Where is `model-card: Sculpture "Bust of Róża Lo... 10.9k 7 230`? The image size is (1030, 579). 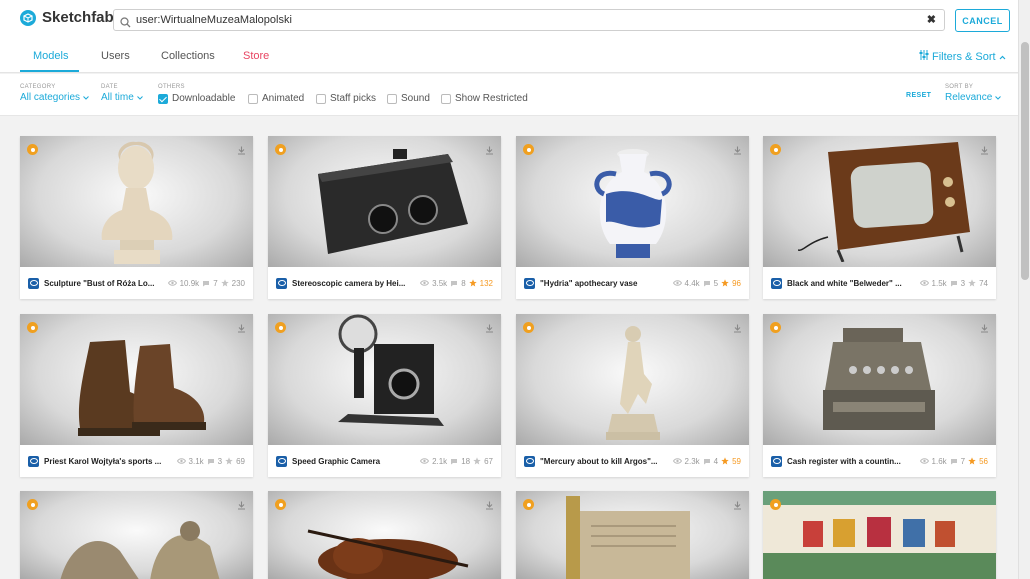
model-card: Sculpture "Bust of Róża Lo... 10.9k 7 230 is located at coordinates (136, 217).